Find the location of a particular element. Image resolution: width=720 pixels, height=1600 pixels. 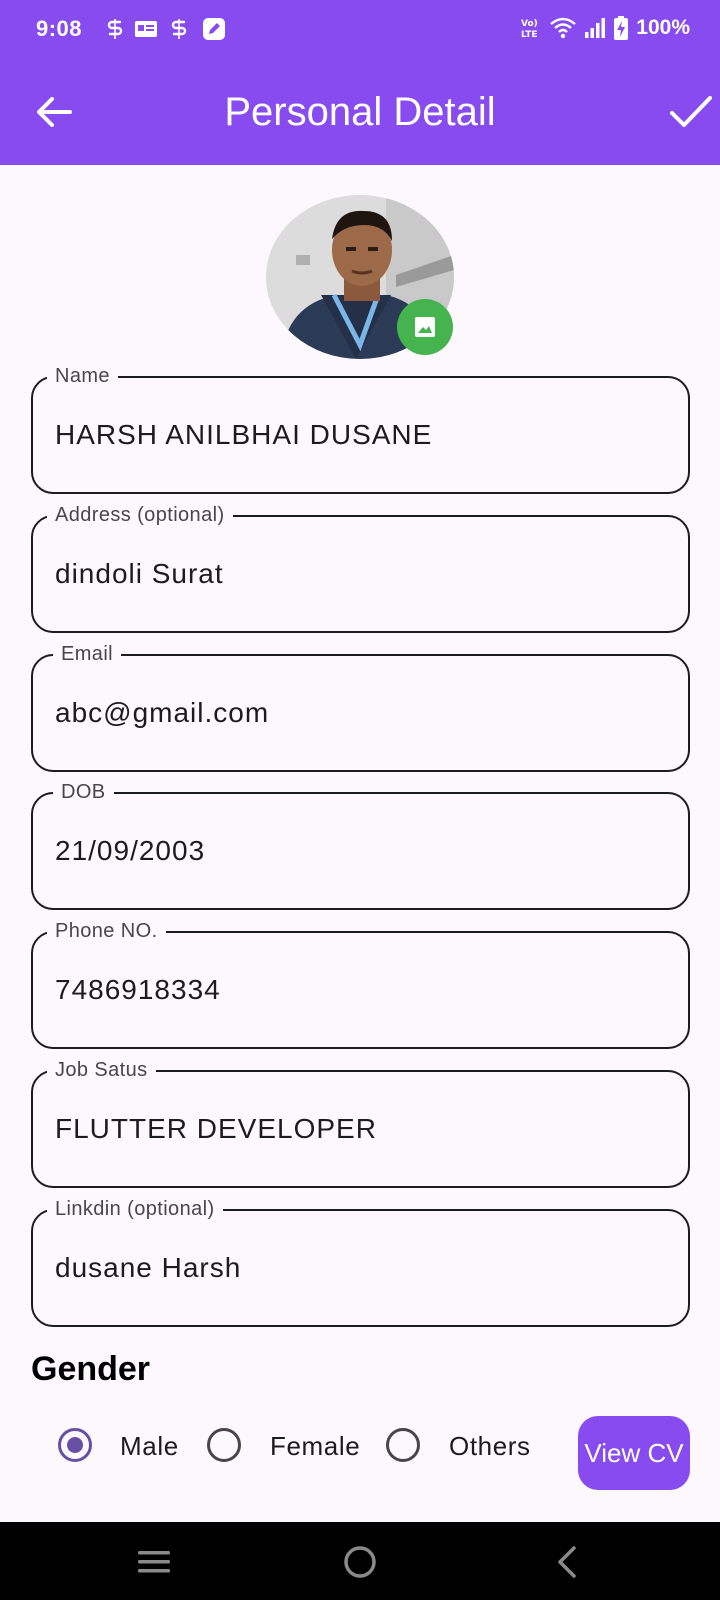

check-icon is located at coordinates (690, 112).